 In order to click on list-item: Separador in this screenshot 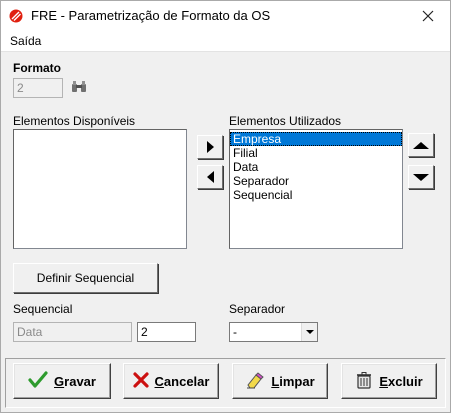, I will do `click(316, 181)`.